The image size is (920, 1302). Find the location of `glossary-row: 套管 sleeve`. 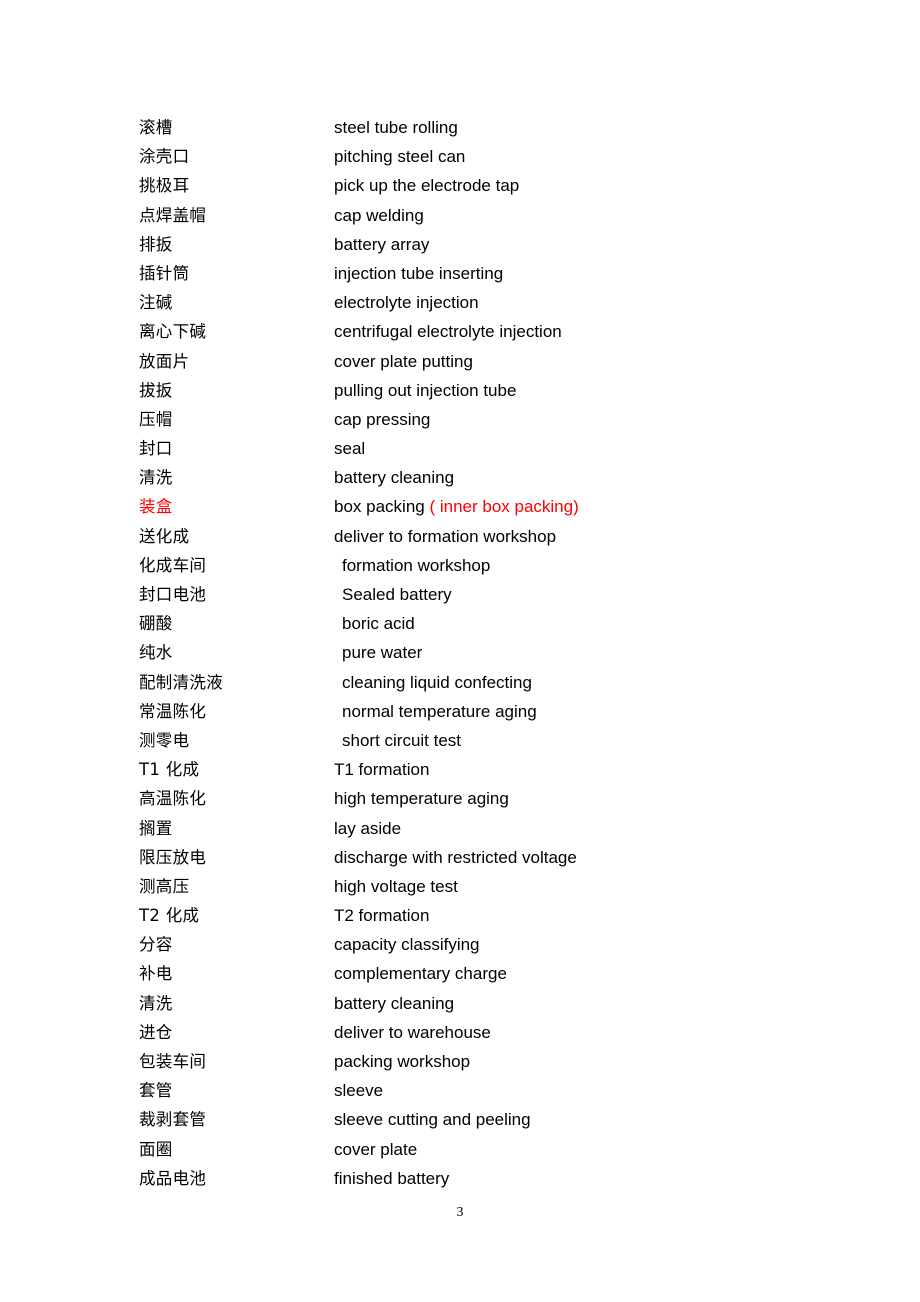

glossary-row: 套管 sleeve is located at coordinates (489, 1090).